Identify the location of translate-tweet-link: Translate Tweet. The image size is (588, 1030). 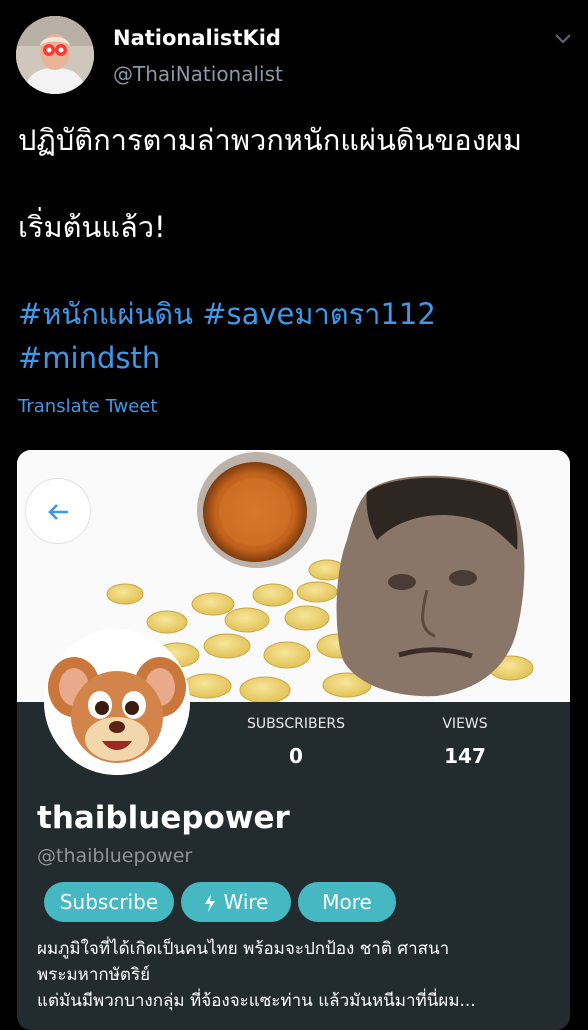
(87, 406).